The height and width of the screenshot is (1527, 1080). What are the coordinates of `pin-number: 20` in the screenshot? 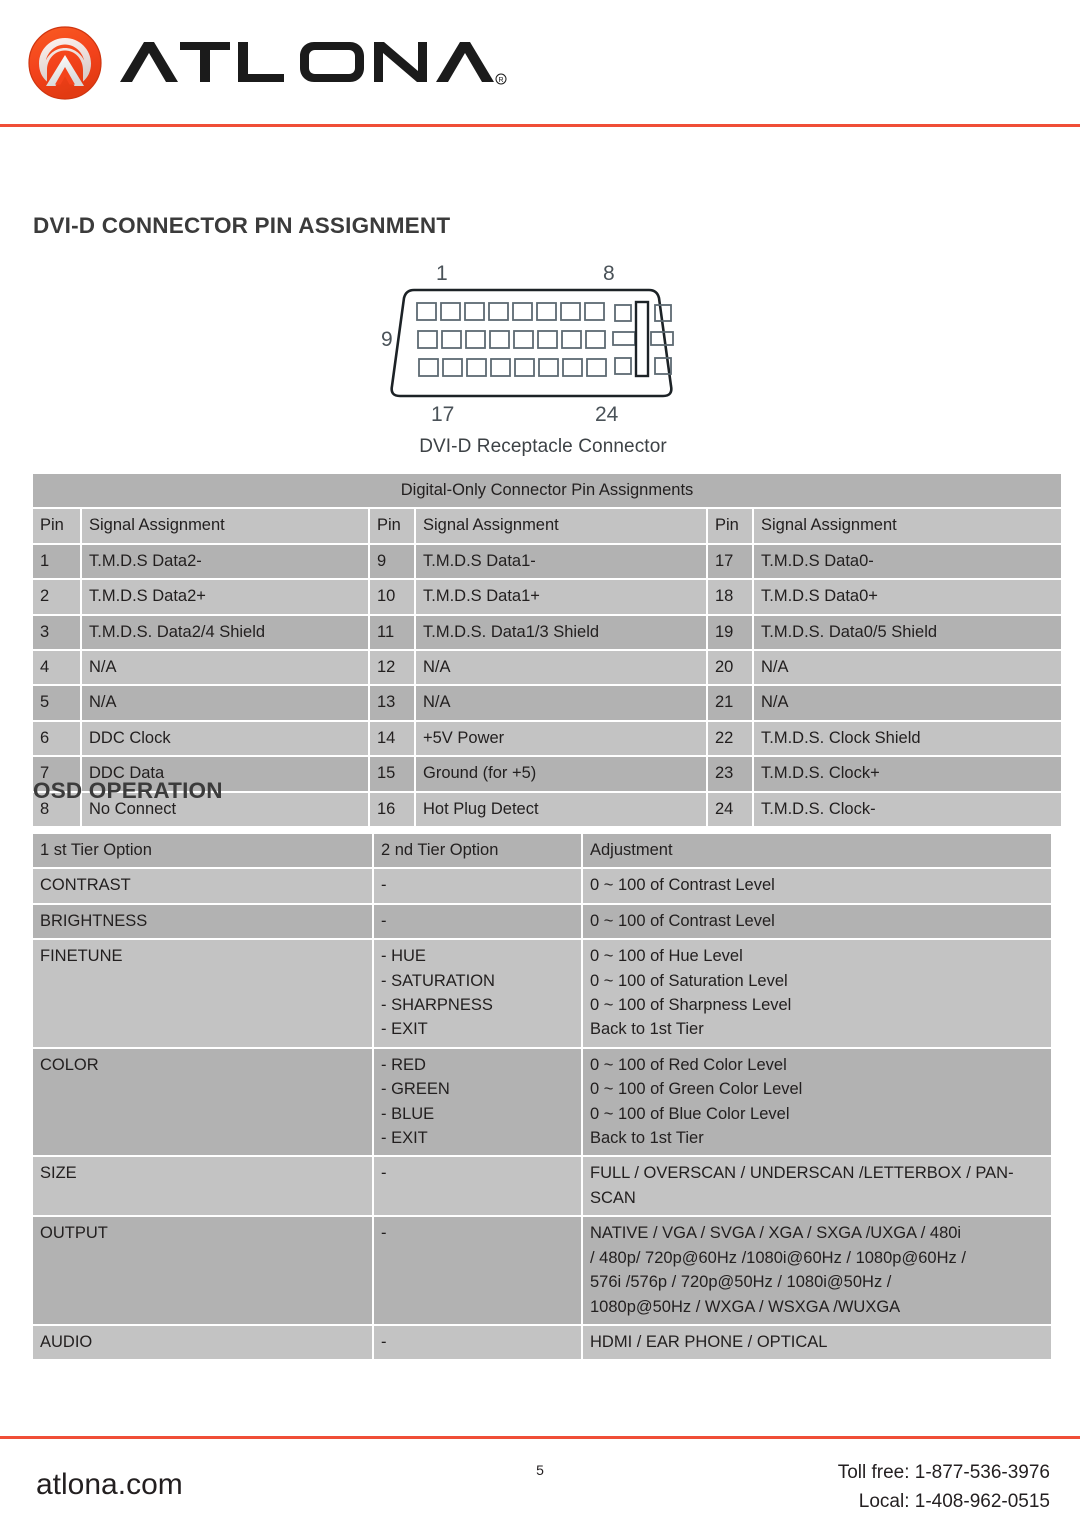 It's located at (730, 668).